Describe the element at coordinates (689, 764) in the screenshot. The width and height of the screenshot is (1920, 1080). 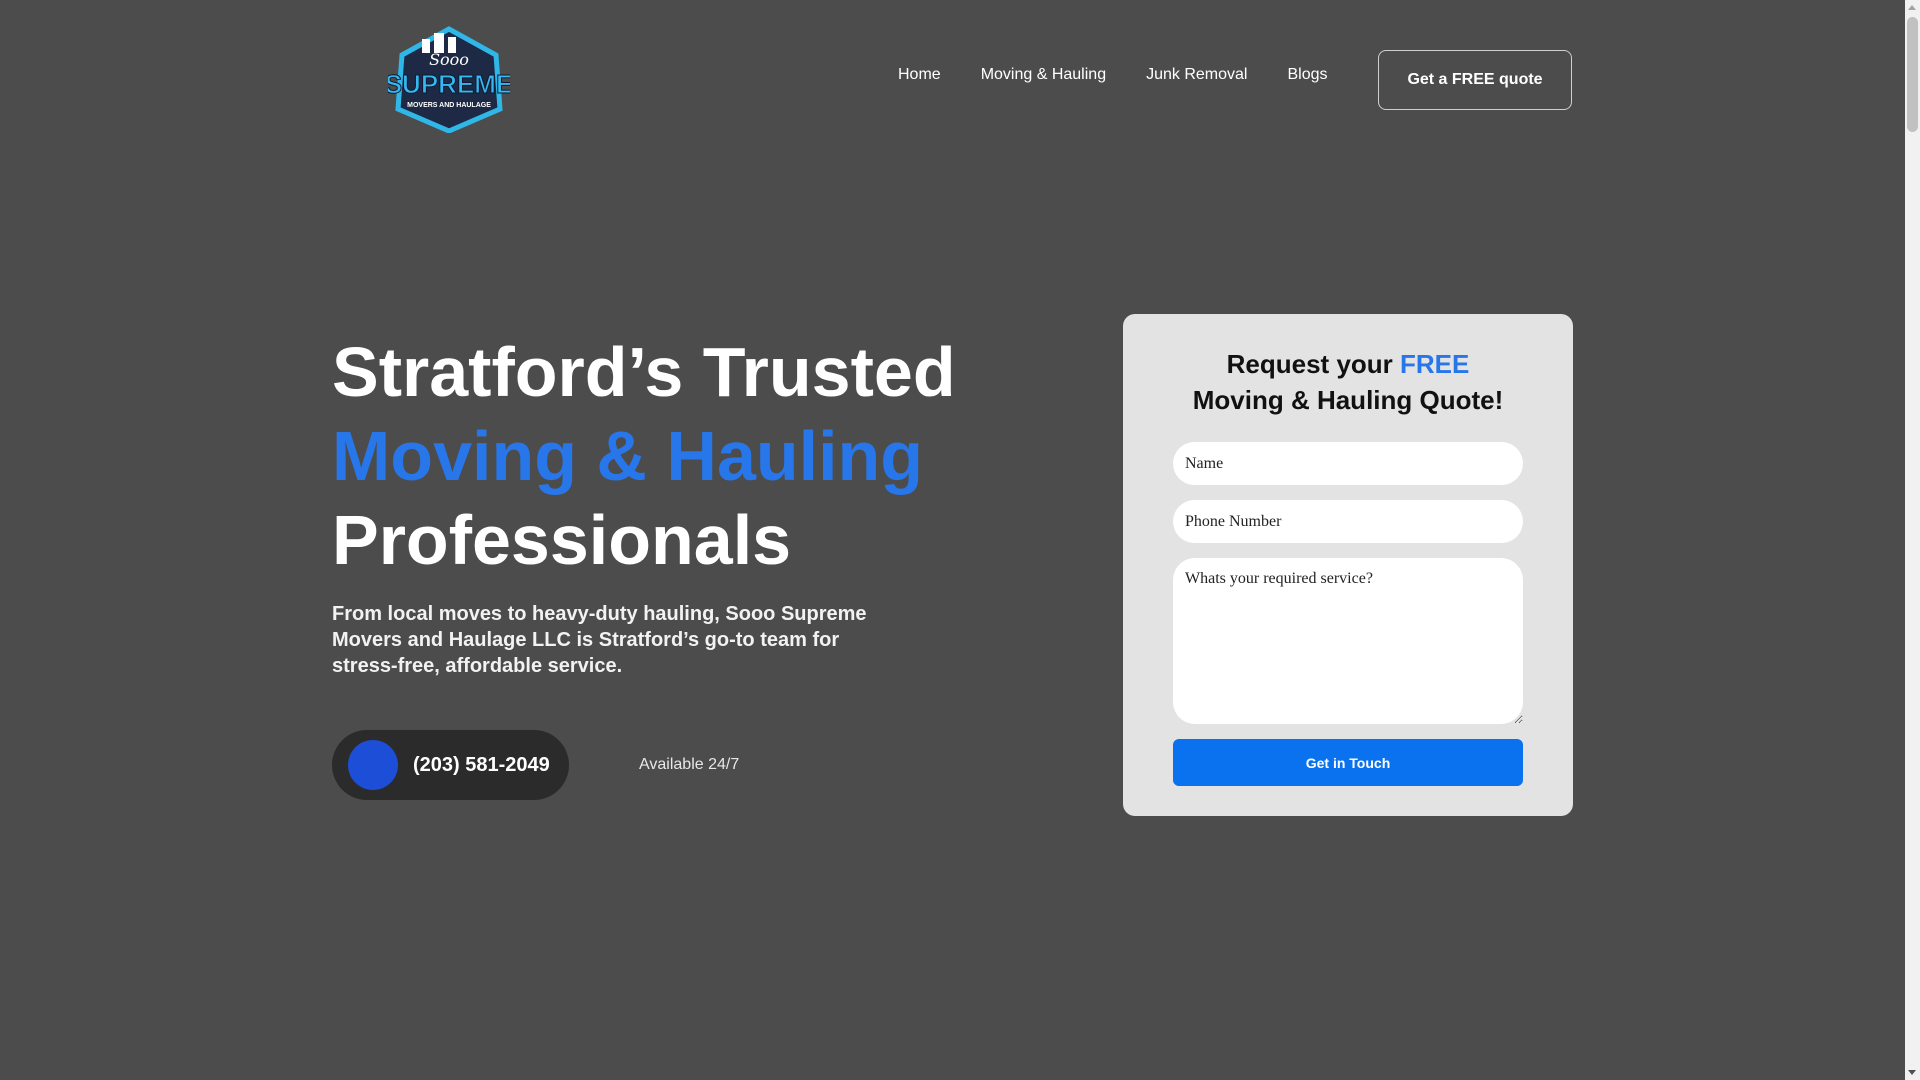
I see `availability-text: Available 24/7` at that location.